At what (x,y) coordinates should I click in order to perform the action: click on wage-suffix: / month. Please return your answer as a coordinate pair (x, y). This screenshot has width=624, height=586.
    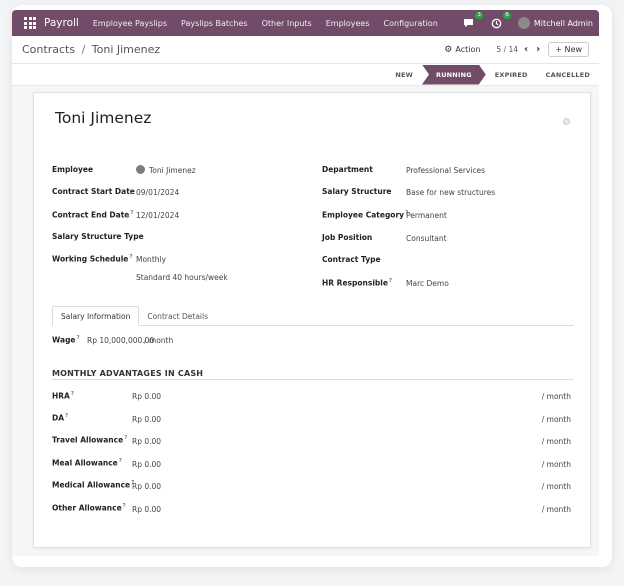
    Looking at the image, I should click on (159, 340).